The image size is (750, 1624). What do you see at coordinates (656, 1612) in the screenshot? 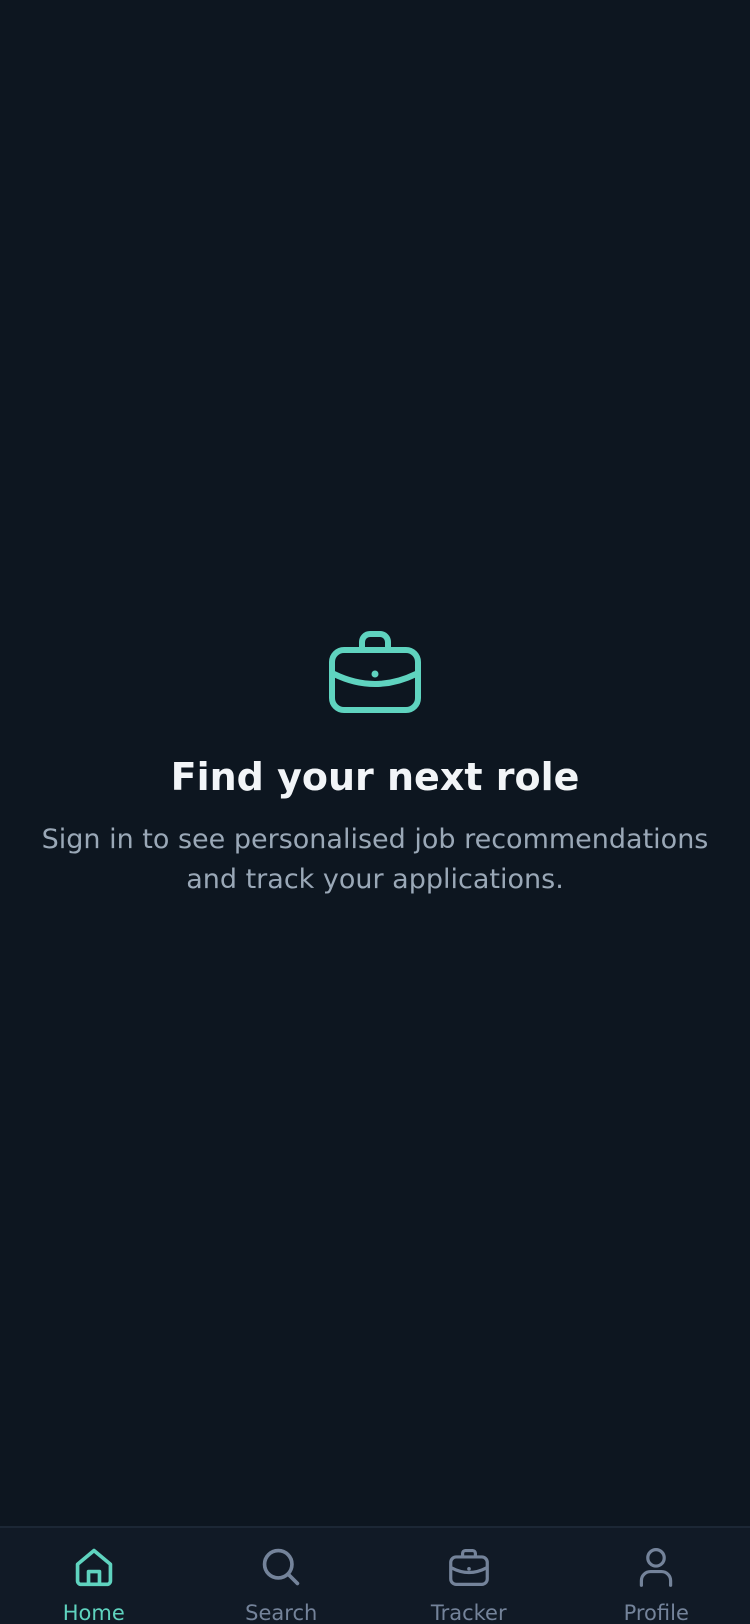
I see `tab-profile-label: Profile` at bounding box center [656, 1612].